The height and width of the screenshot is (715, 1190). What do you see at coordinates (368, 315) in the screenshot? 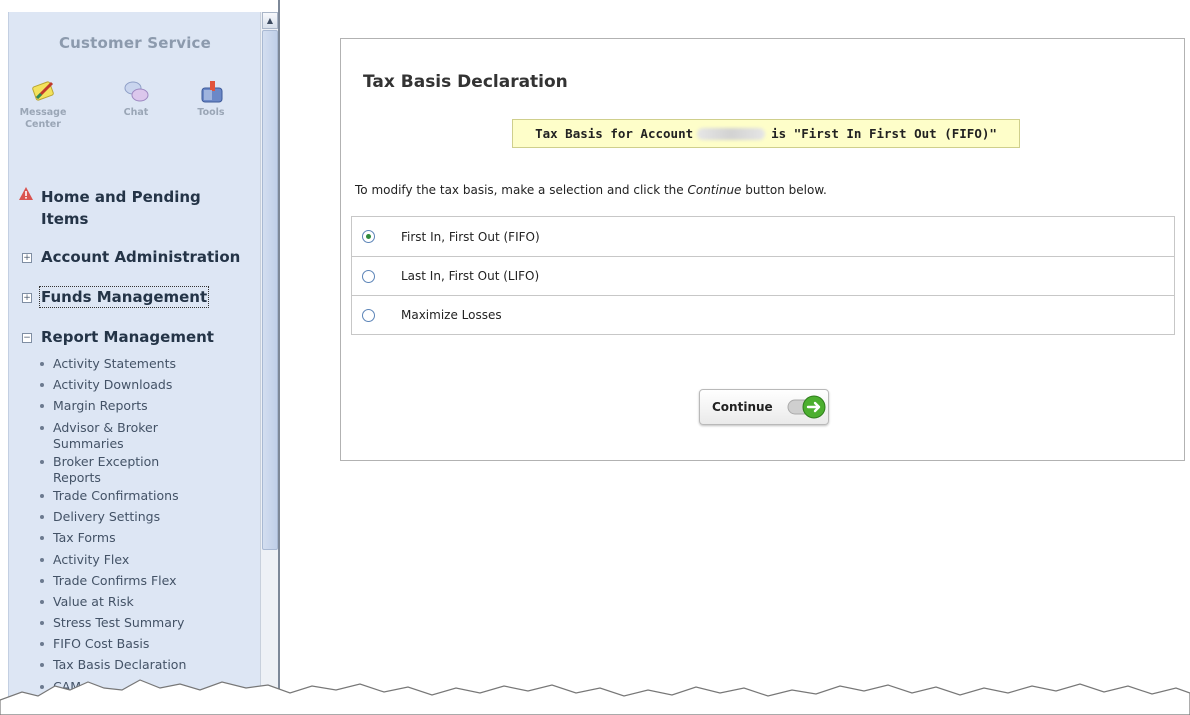
I see `radio-maximize-losses` at bounding box center [368, 315].